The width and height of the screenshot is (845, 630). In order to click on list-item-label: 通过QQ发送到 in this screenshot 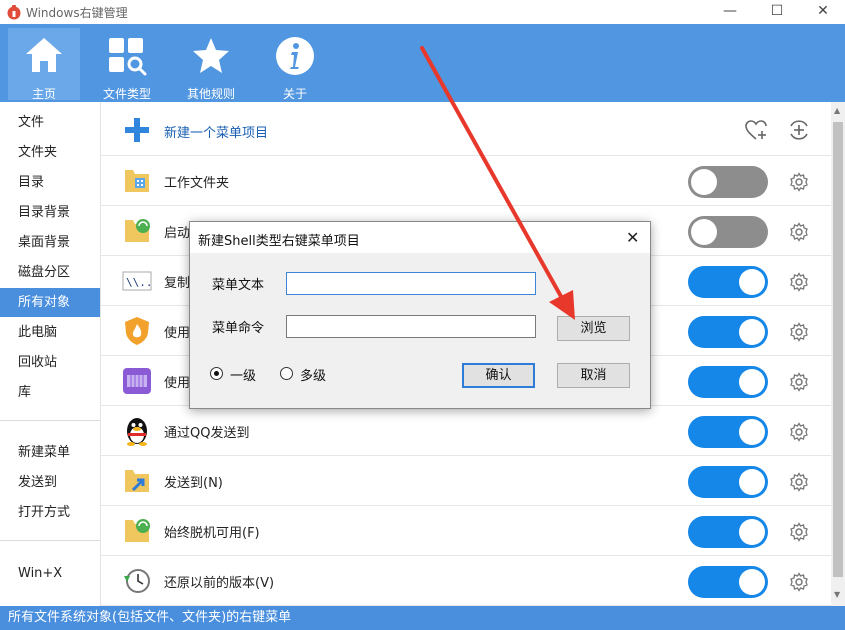, I will do `click(207, 433)`.